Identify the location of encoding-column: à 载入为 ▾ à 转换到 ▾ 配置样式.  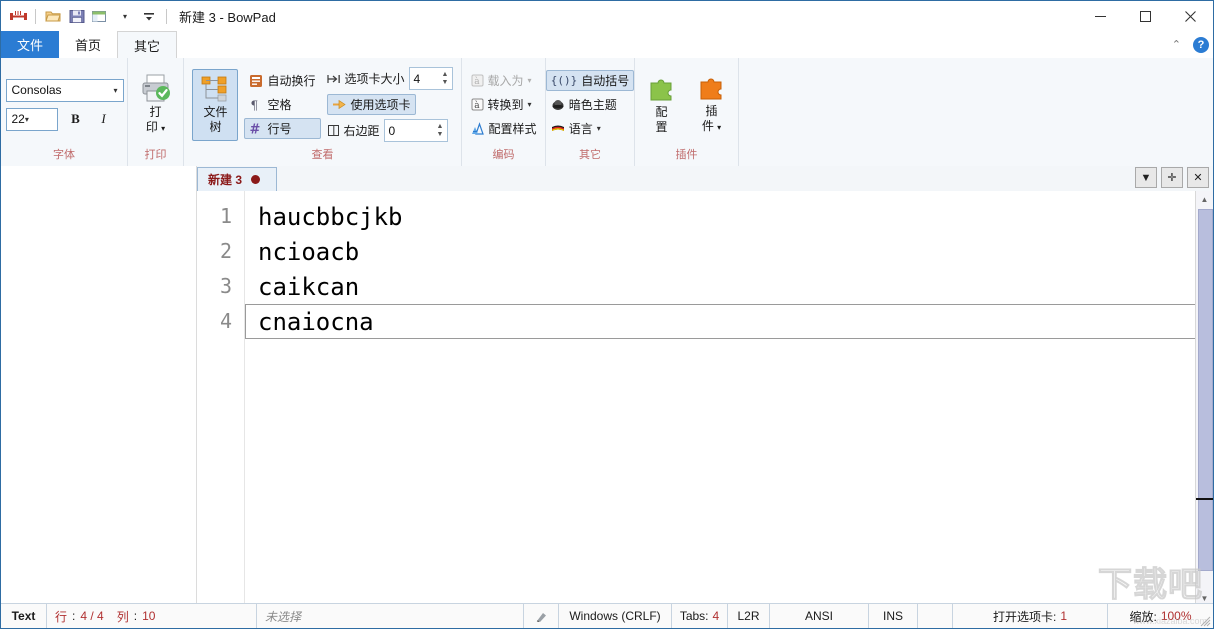
(504, 104).